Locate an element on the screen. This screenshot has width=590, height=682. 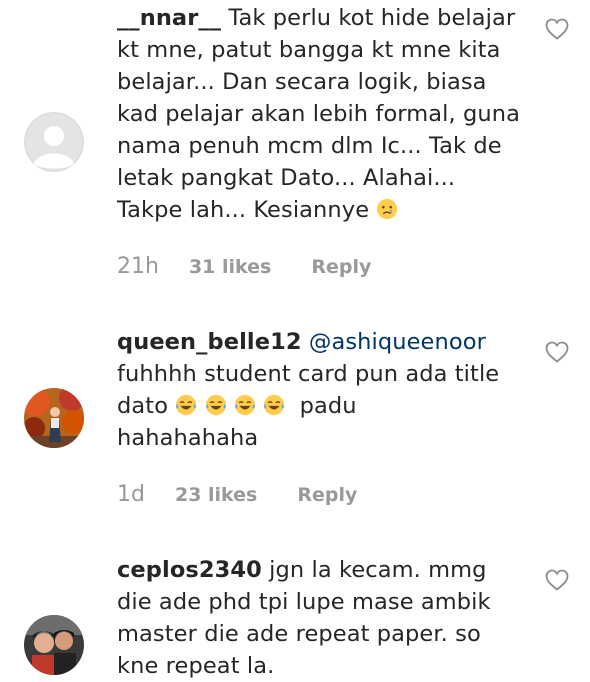
comment-likes-count: 23 likes is located at coordinates (216, 495).